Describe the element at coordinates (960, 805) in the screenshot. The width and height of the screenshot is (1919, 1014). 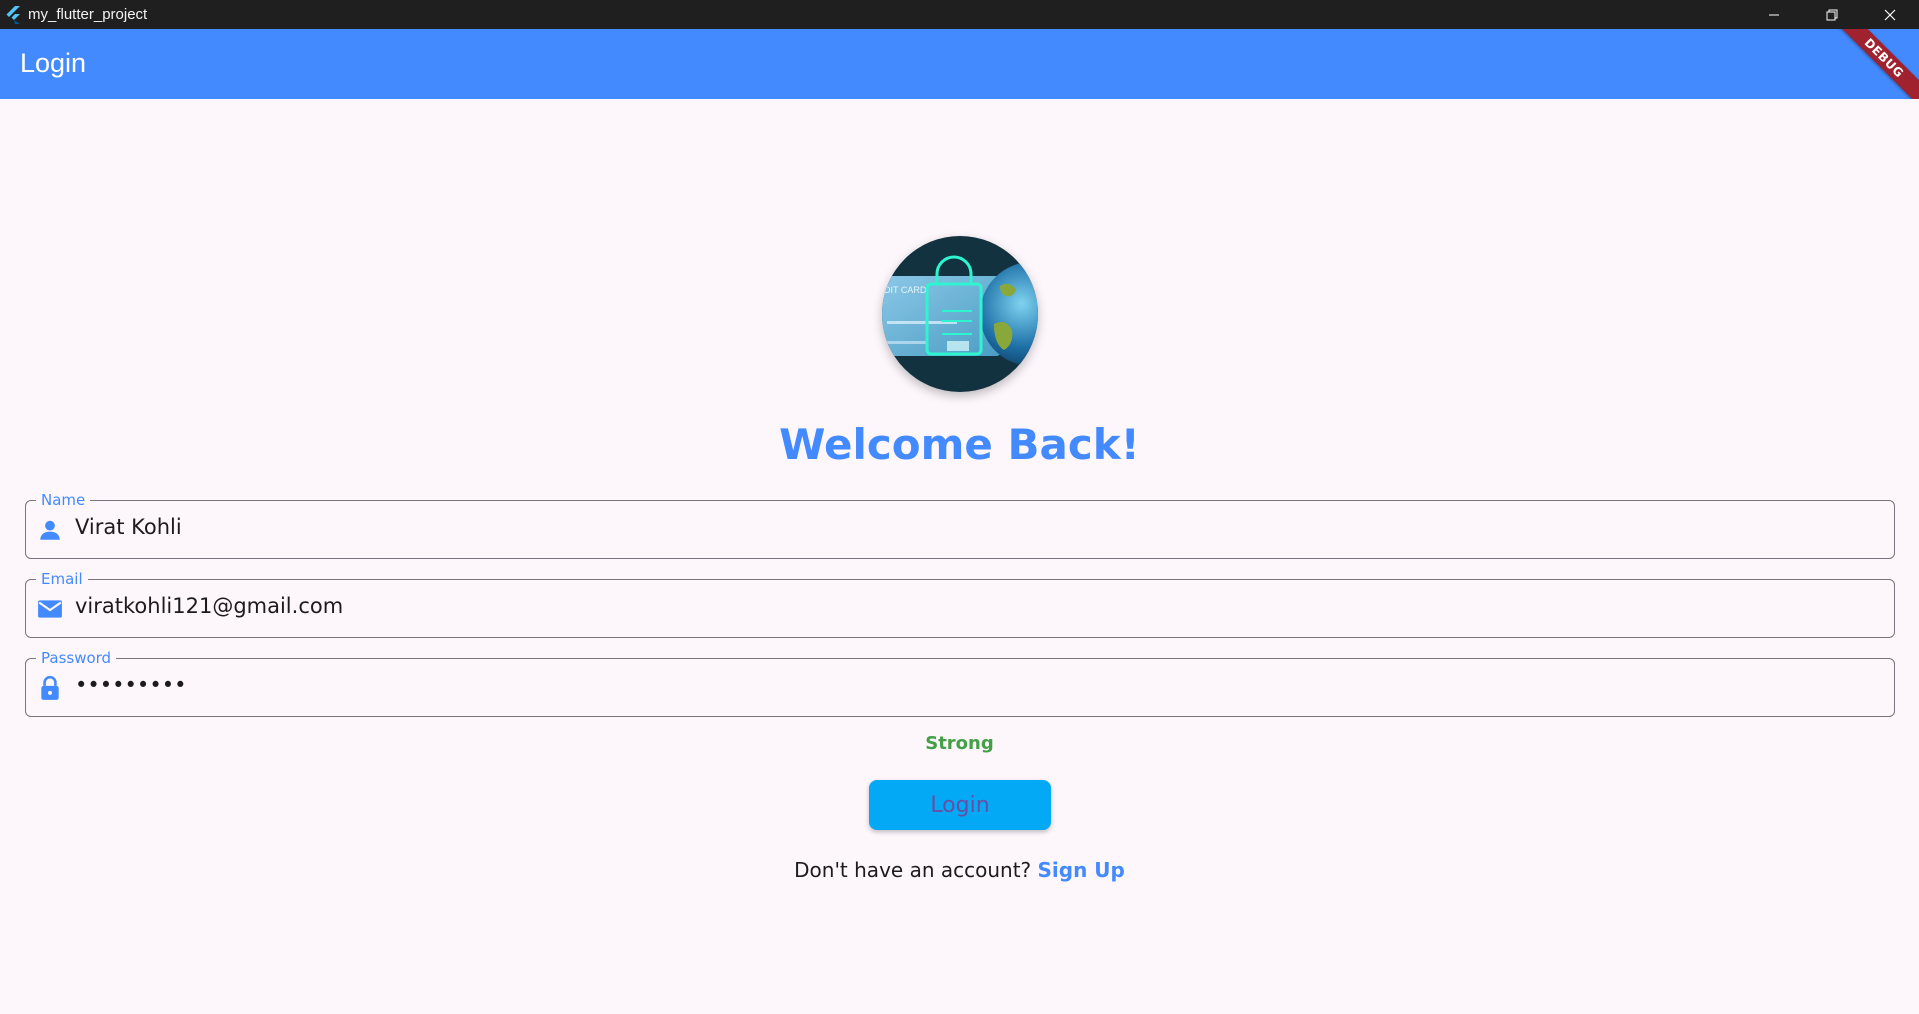
I see `login-button: Login` at that location.